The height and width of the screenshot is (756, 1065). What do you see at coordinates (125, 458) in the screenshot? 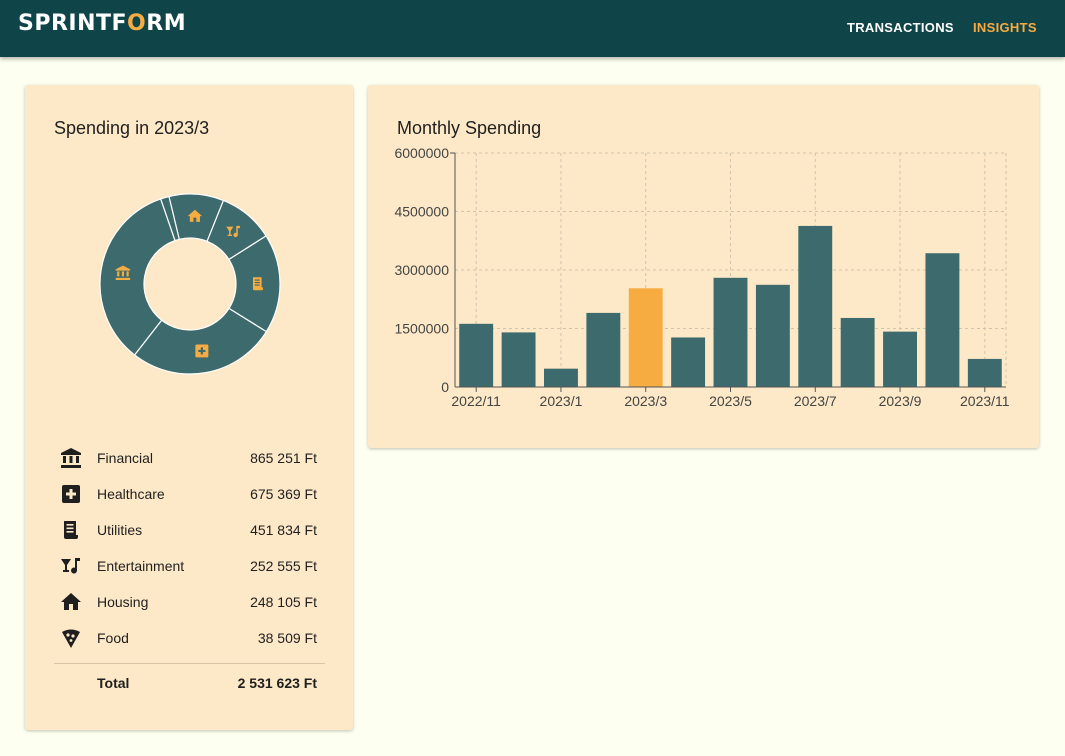
I see `legend-name: Financial` at bounding box center [125, 458].